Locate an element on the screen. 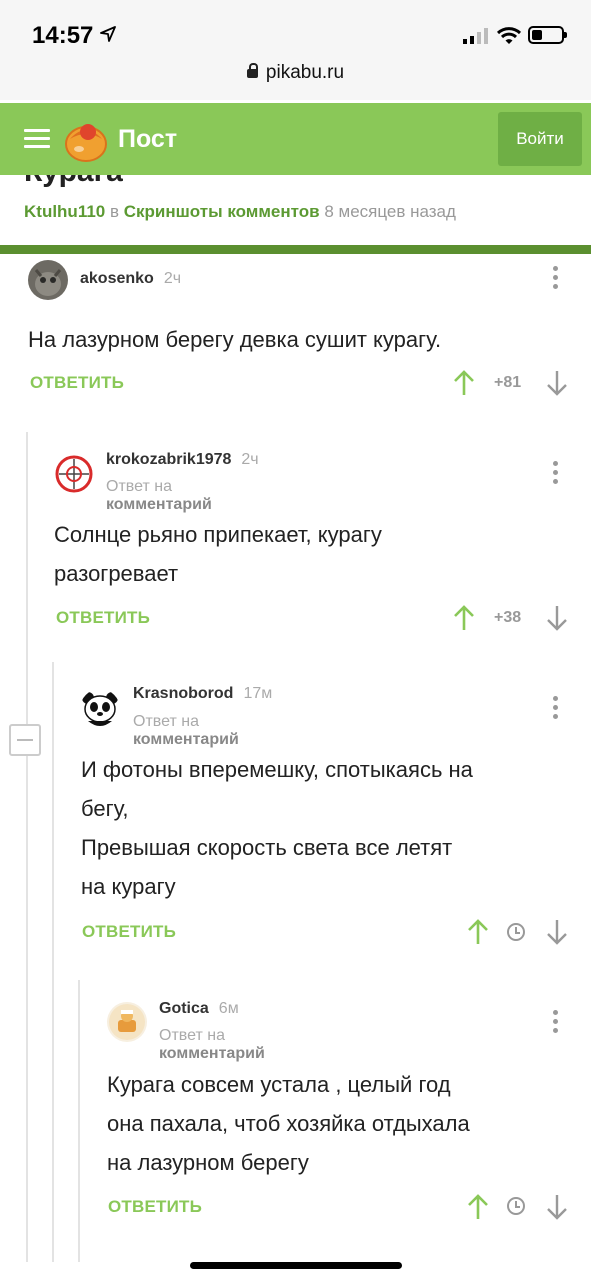 The width and height of the screenshot is (591, 1280). comment-score: +81 is located at coordinates (508, 382).